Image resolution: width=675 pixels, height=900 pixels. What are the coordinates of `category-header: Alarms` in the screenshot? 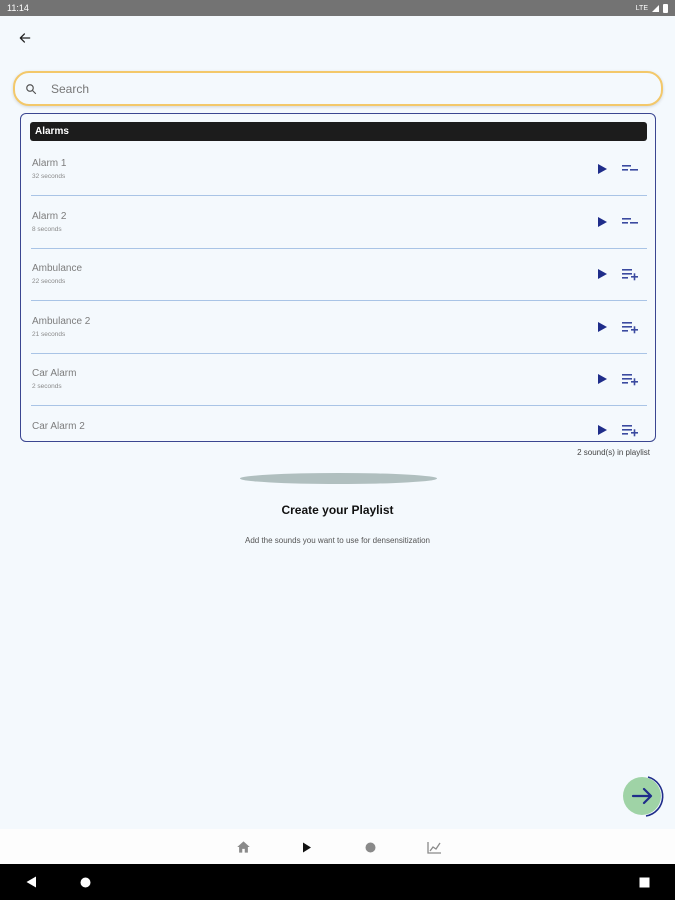 It's located at (338, 131).